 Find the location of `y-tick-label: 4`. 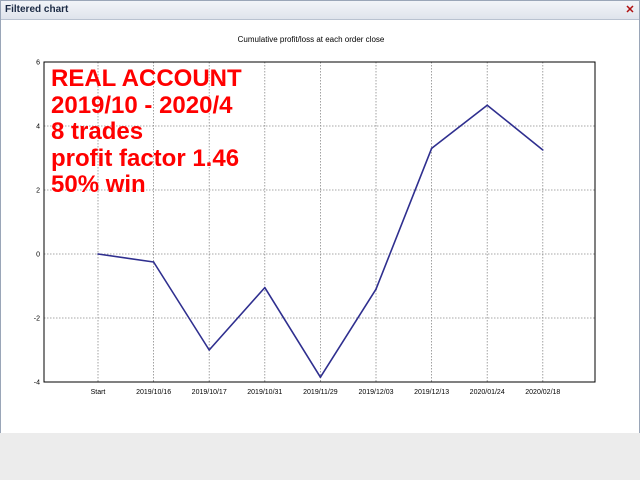

y-tick-label: 4 is located at coordinates (38, 127).